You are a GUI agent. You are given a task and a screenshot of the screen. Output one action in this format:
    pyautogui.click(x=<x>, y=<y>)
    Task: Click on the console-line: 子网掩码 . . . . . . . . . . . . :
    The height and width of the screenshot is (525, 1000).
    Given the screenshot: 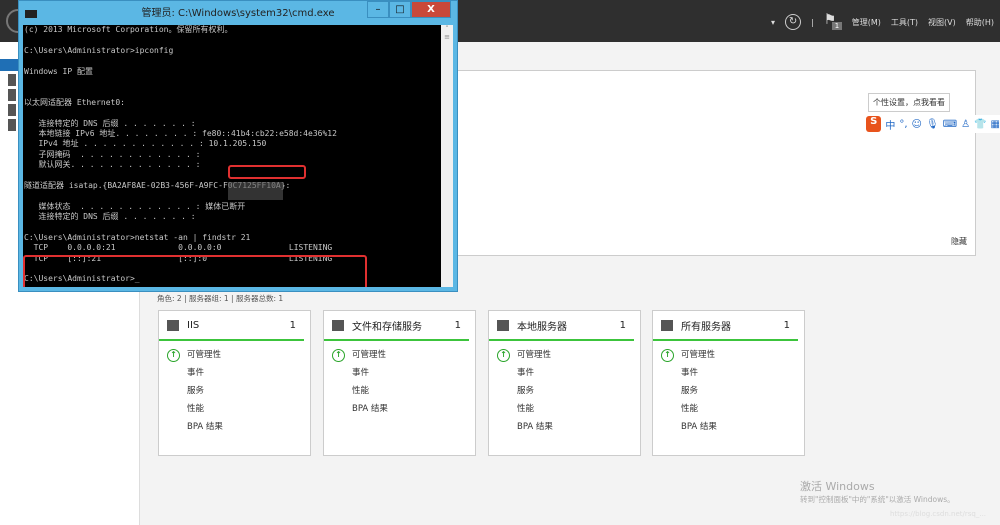 What is the action you would take?
    pyautogui.click(x=112, y=154)
    